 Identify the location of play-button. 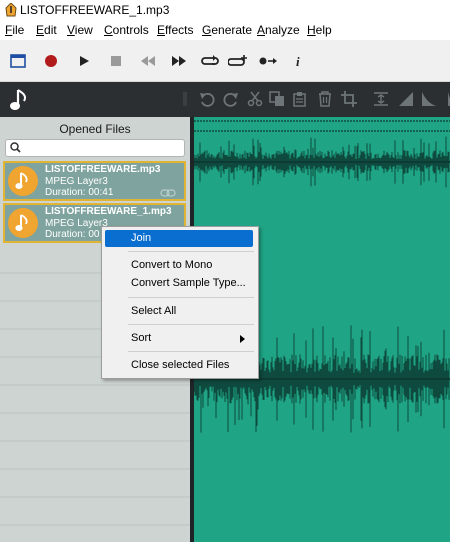
(84, 61).